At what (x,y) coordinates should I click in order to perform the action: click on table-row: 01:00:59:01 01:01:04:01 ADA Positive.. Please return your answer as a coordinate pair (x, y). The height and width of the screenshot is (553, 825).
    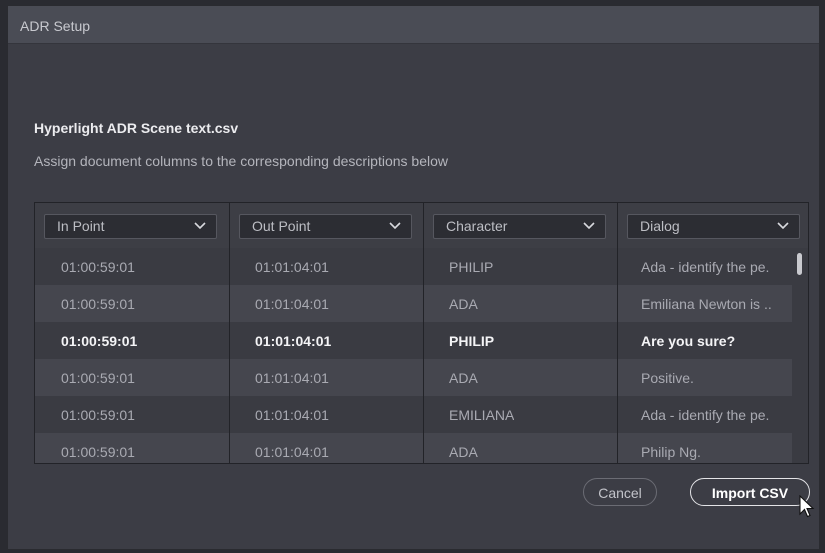
    Looking at the image, I should click on (413, 377).